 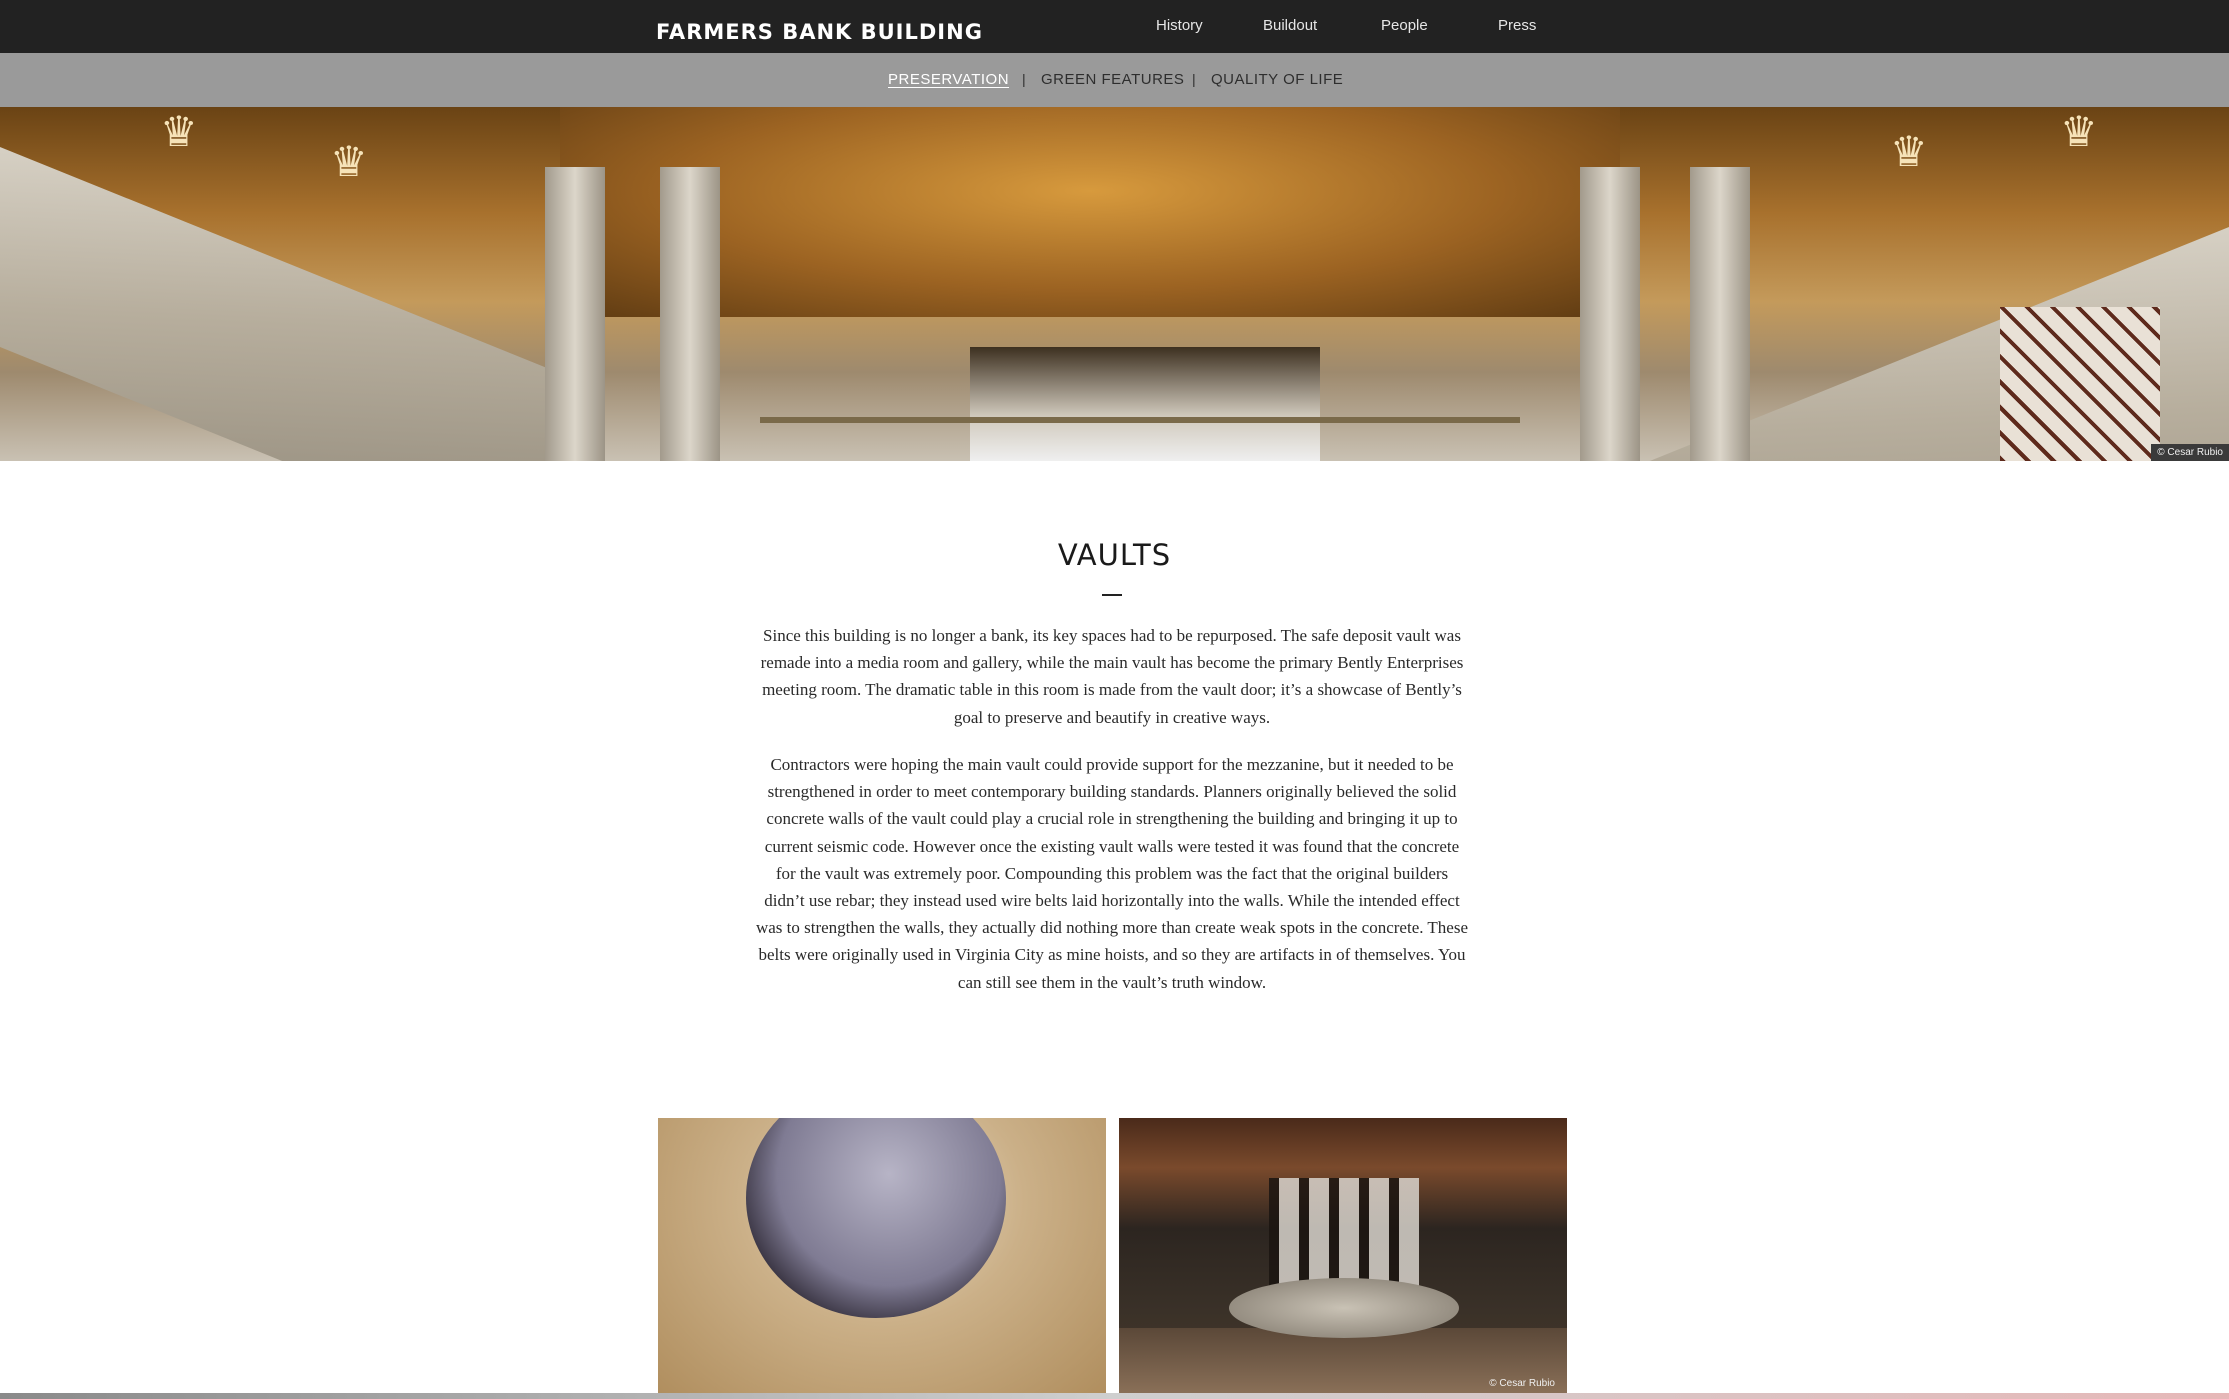 What do you see at coordinates (1112, 595) in the screenshot?
I see `title-divider` at bounding box center [1112, 595].